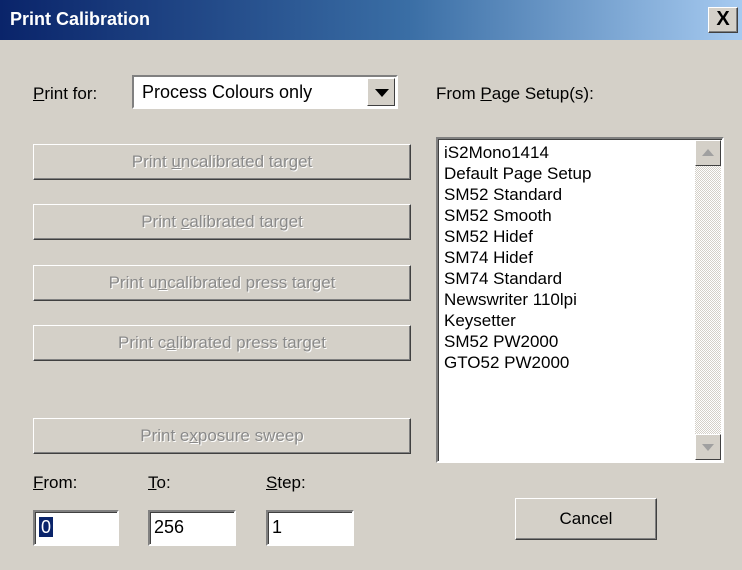  Describe the element at coordinates (222, 343) in the screenshot. I see `print-calibrated-press-target-button: Print calibrated press target` at that location.